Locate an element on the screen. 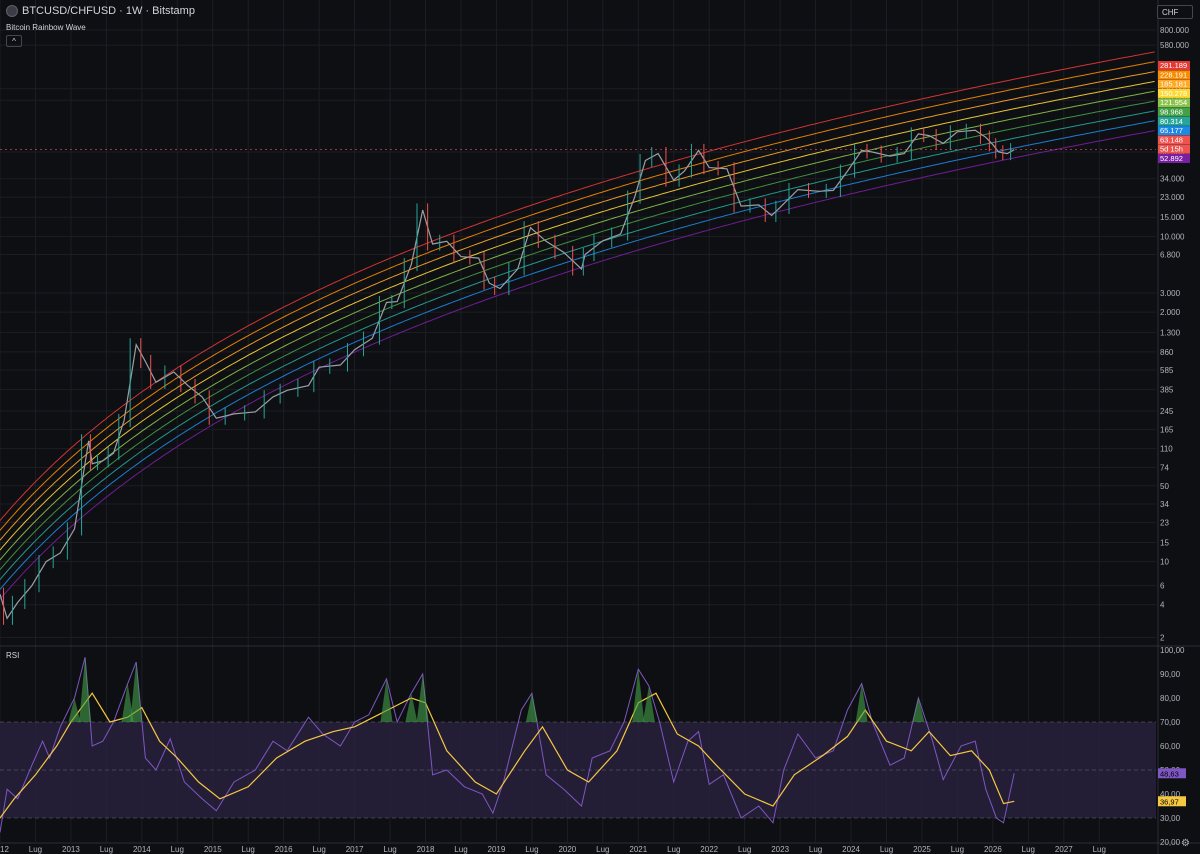 This screenshot has width=1200, height=854. price-value-label: 281.189 is located at coordinates (1173, 65).